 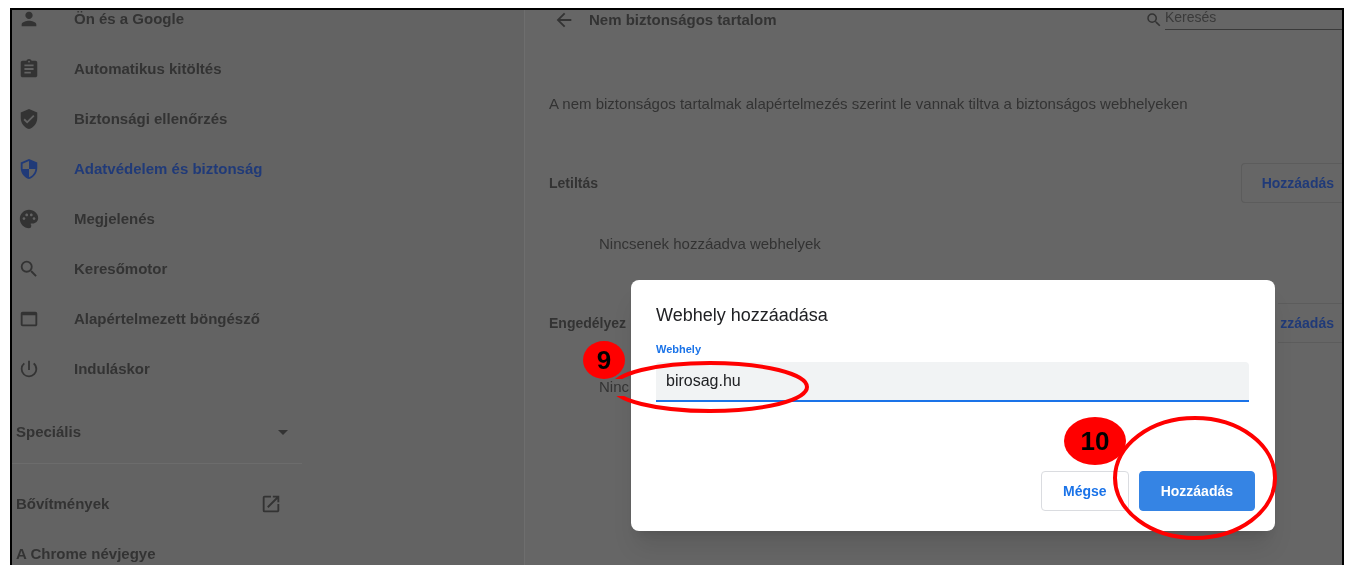 What do you see at coordinates (742, 315) in the screenshot?
I see `dialog-title: Webhely hozzáadása` at bounding box center [742, 315].